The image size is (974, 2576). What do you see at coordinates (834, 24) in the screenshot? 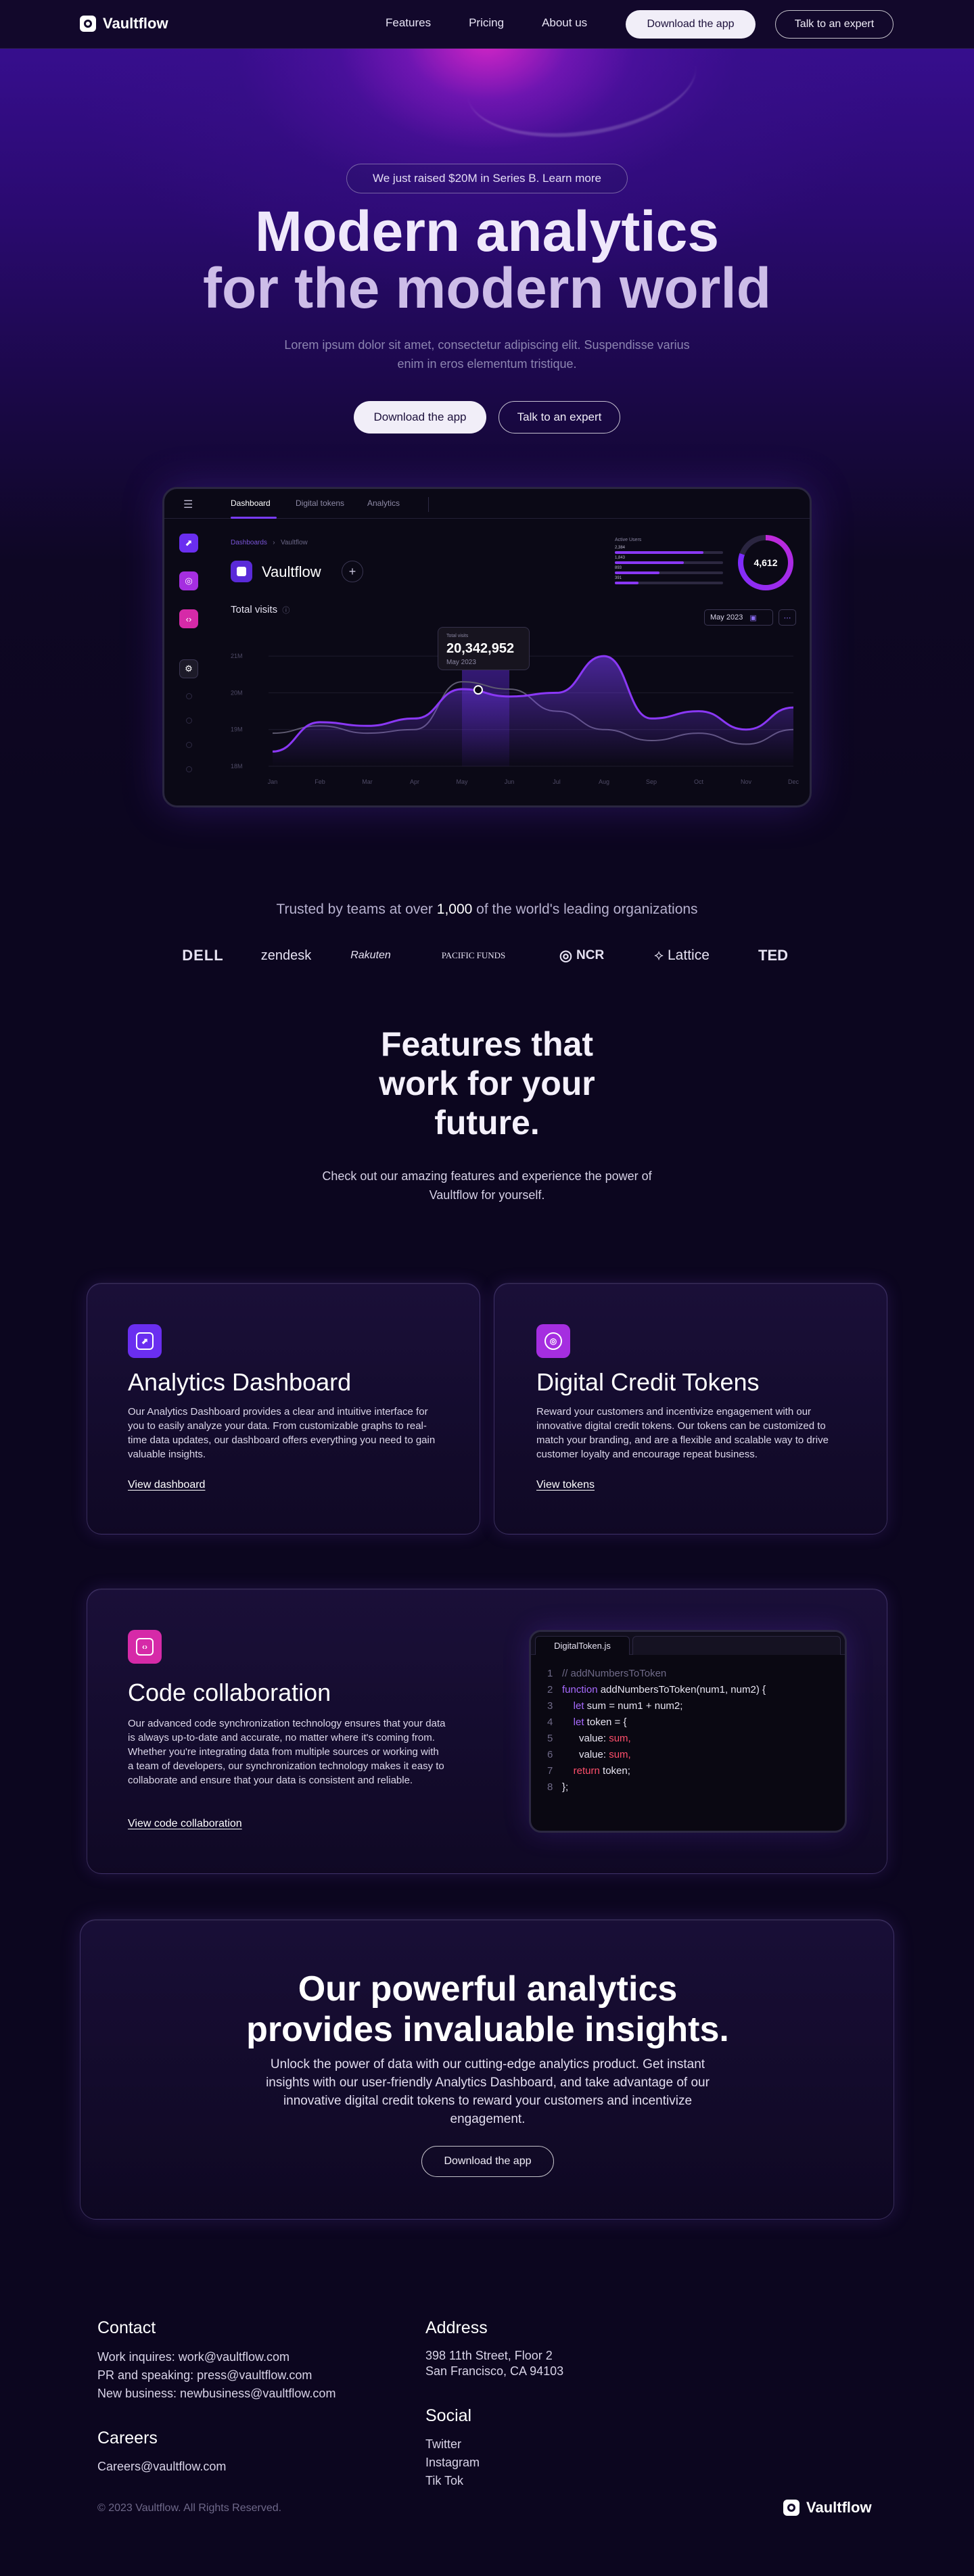
I see `nav-talk-button: Talk to an expert` at bounding box center [834, 24].